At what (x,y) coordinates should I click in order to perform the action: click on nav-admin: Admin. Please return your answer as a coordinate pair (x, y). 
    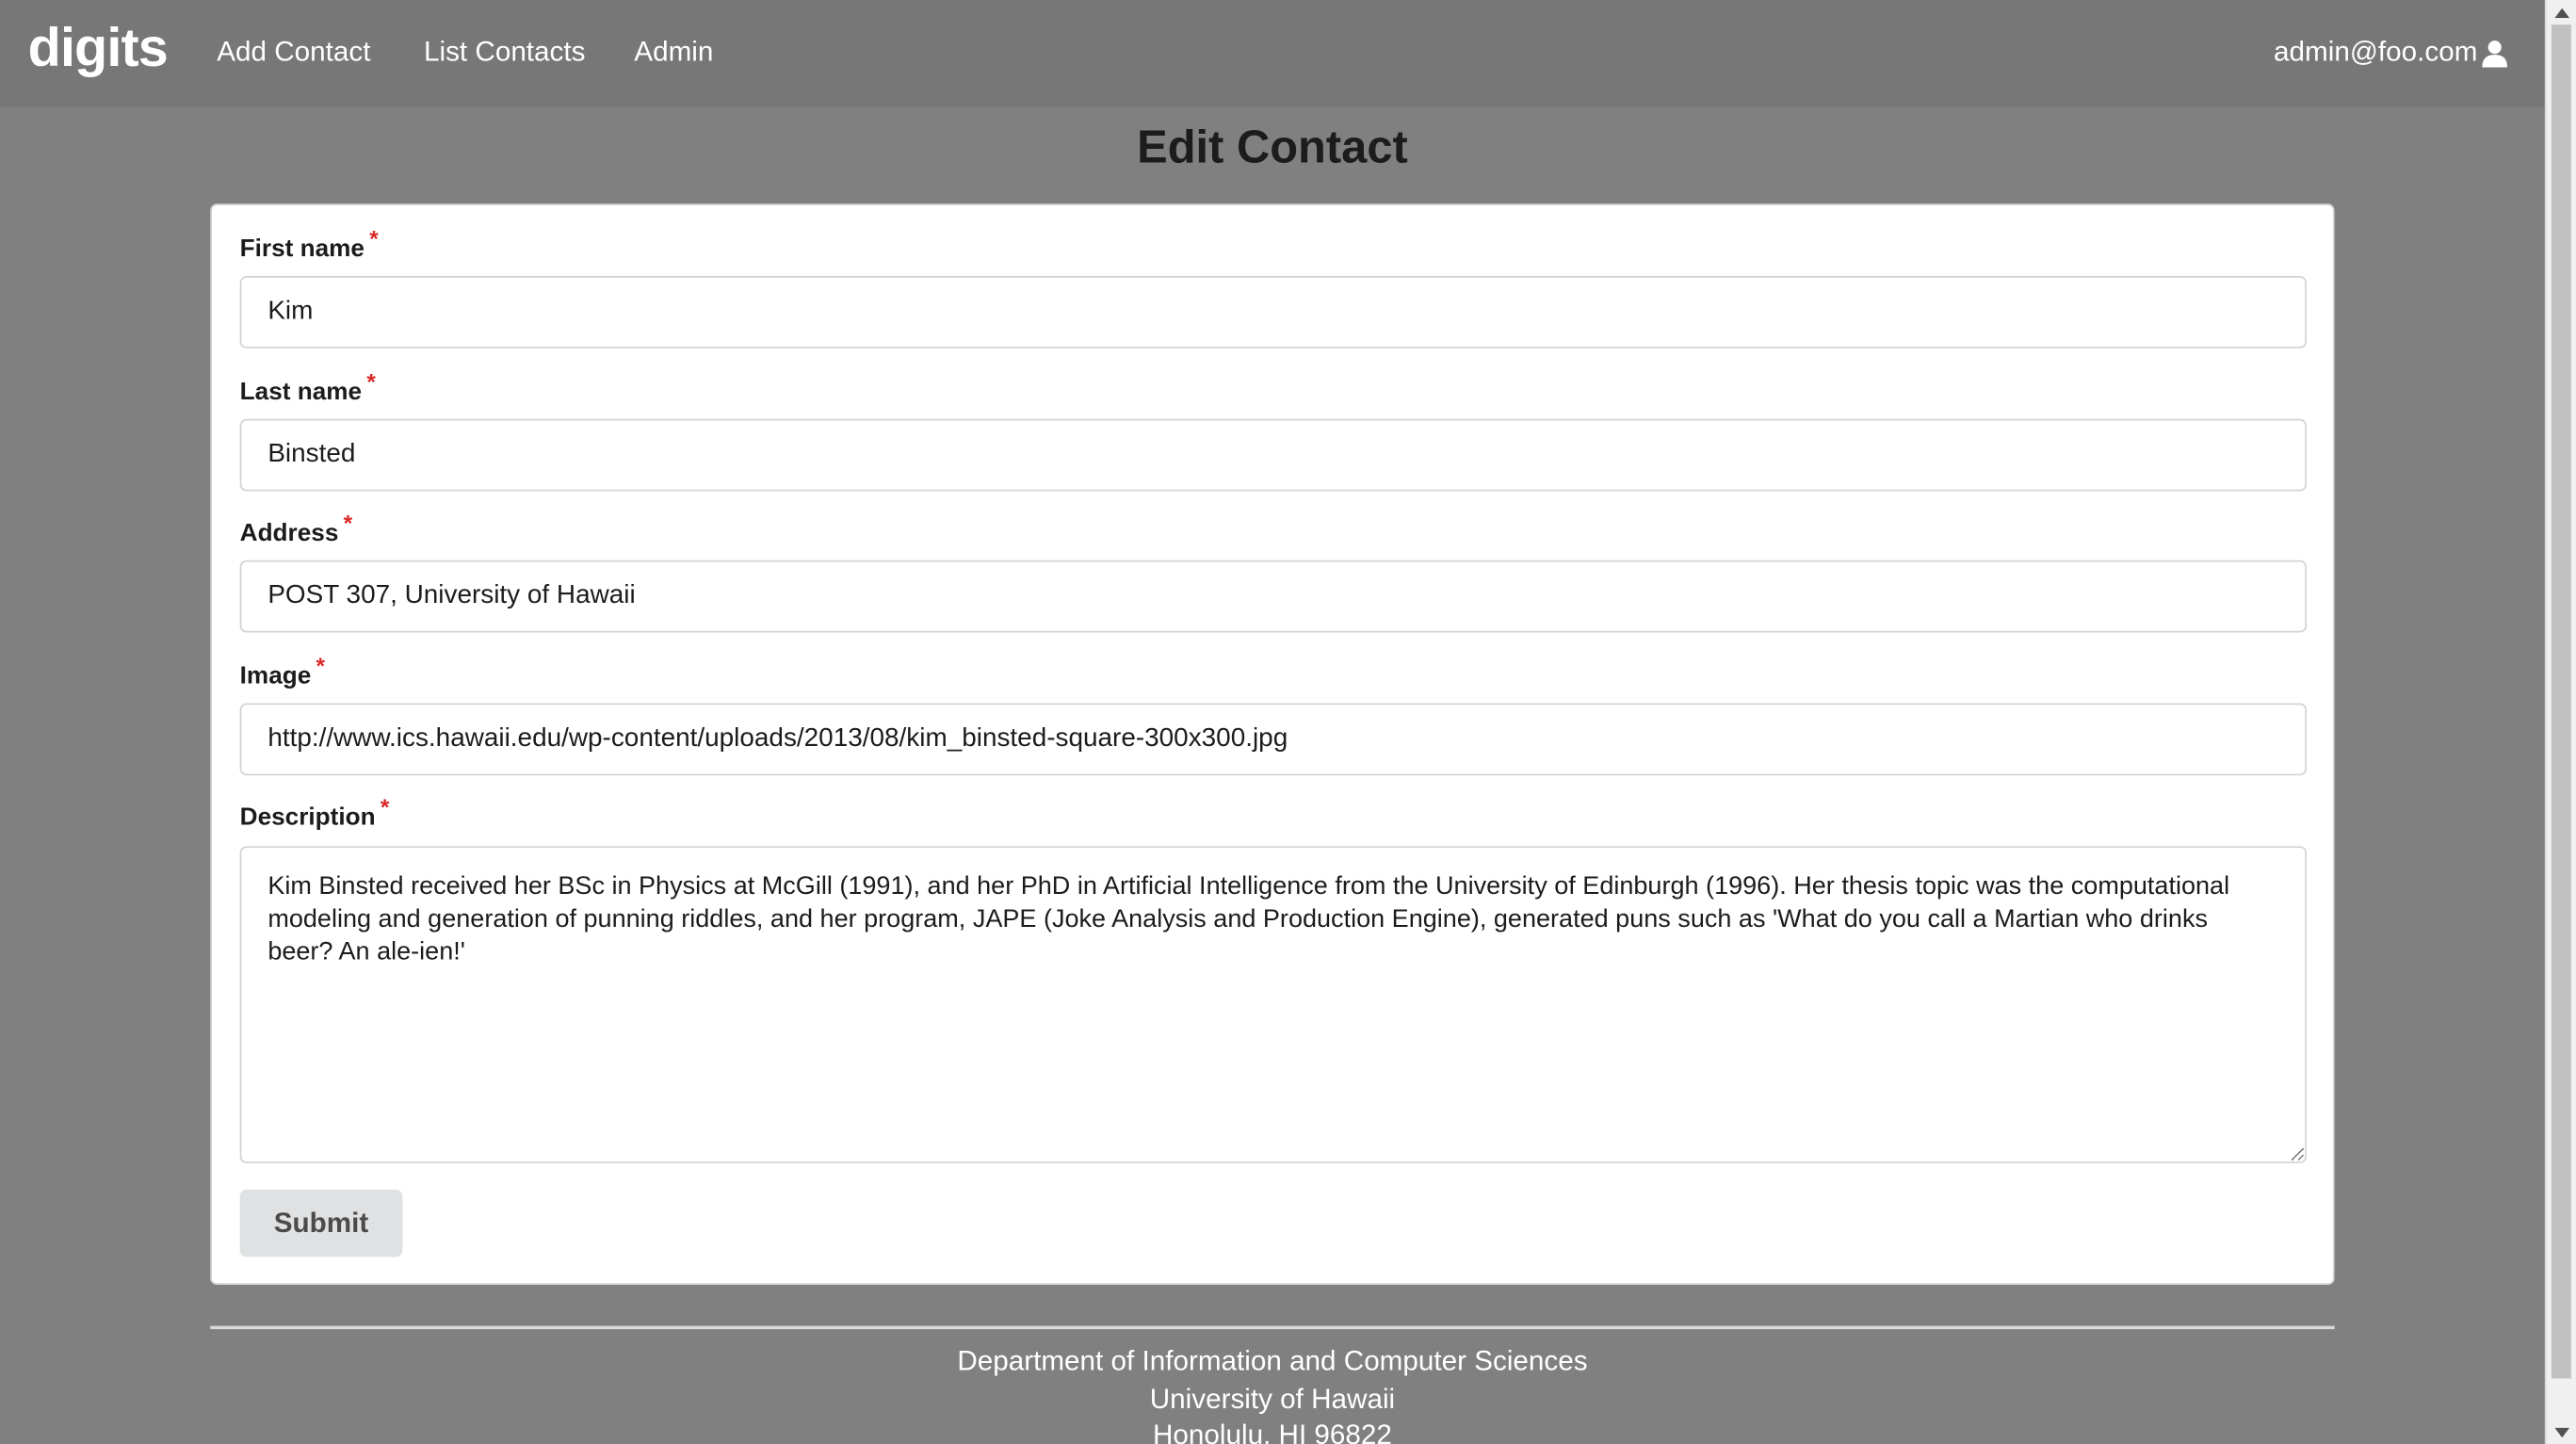
    Looking at the image, I should click on (673, 52).